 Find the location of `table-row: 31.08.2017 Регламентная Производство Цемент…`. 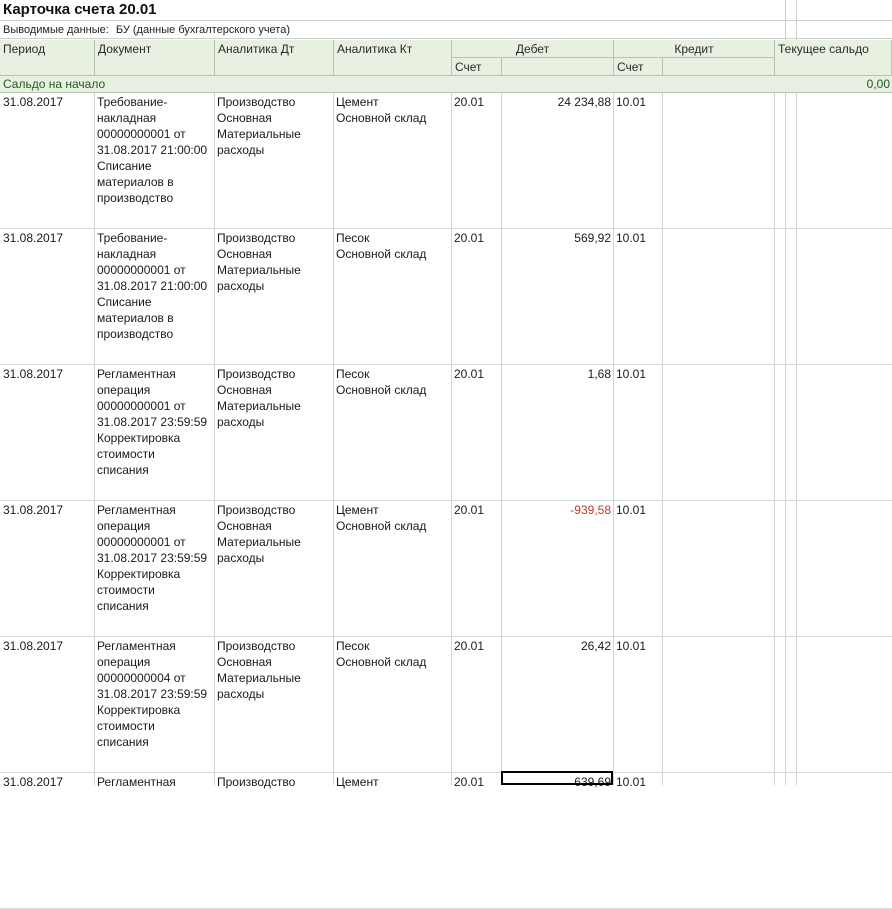

table-row: 31.08.2017 Регламентная Производство Цемент… is located at coordinates (446, 841).